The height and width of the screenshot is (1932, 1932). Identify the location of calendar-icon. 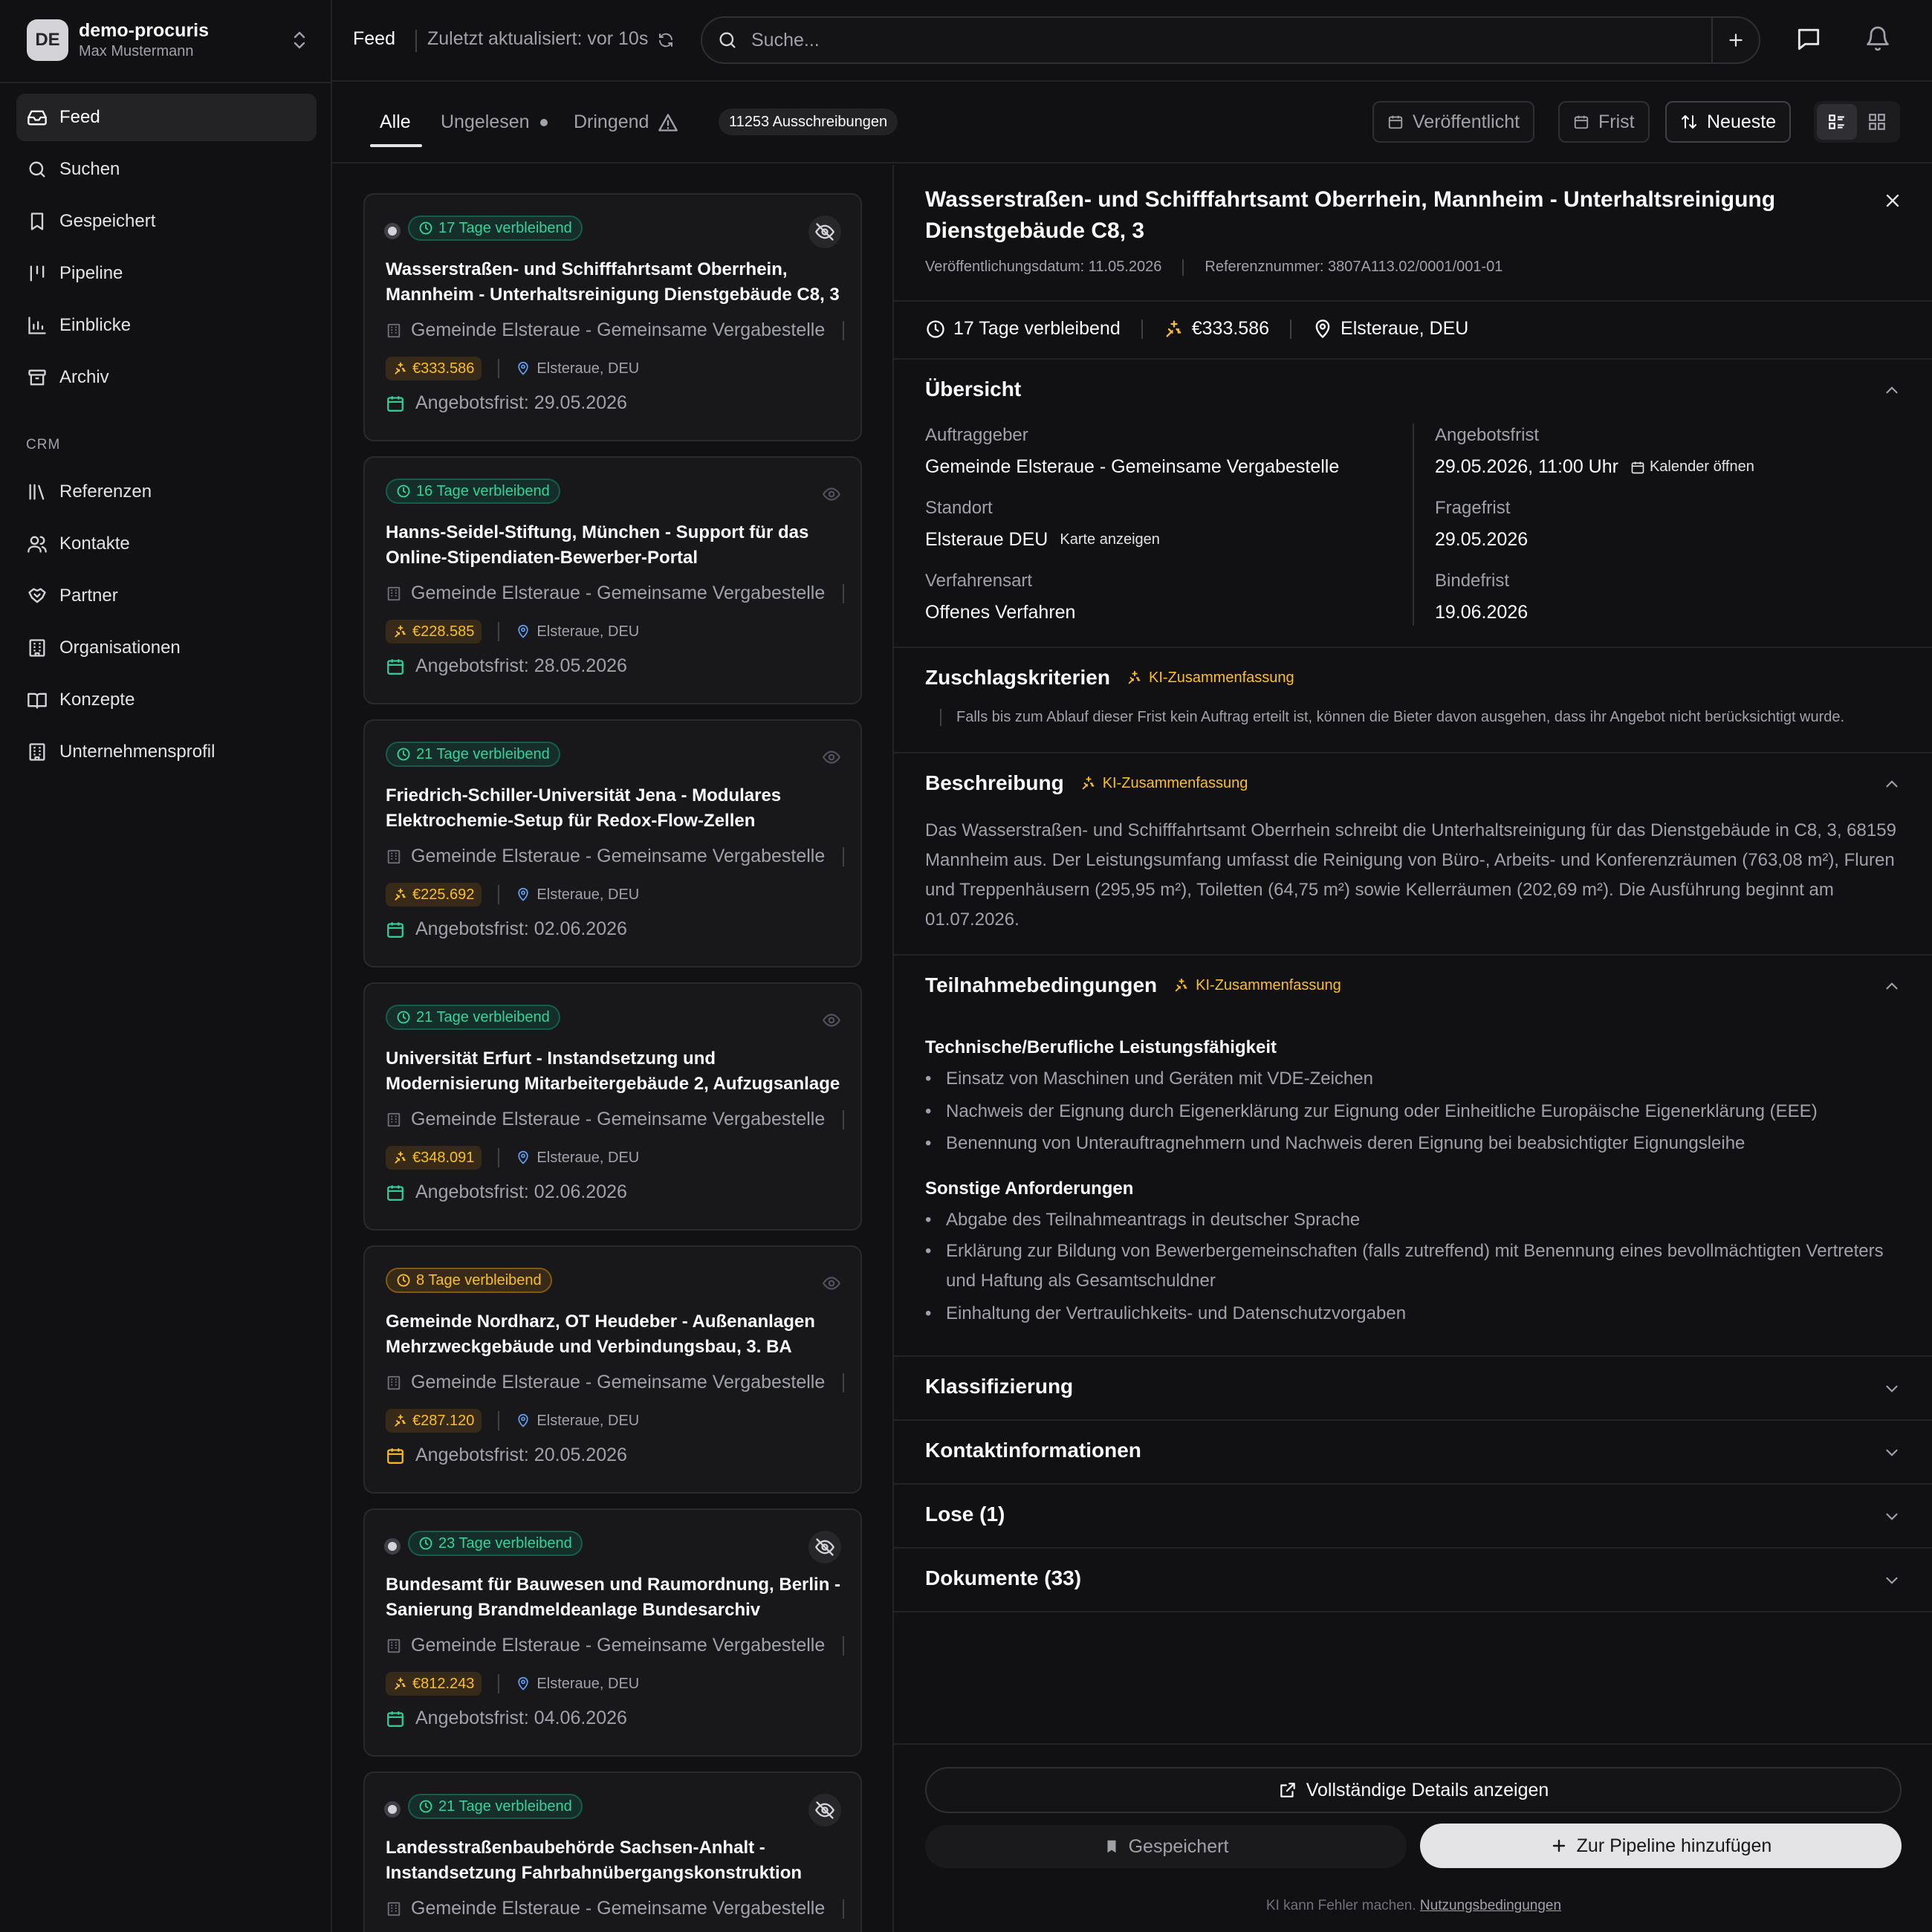
(1581, 122).